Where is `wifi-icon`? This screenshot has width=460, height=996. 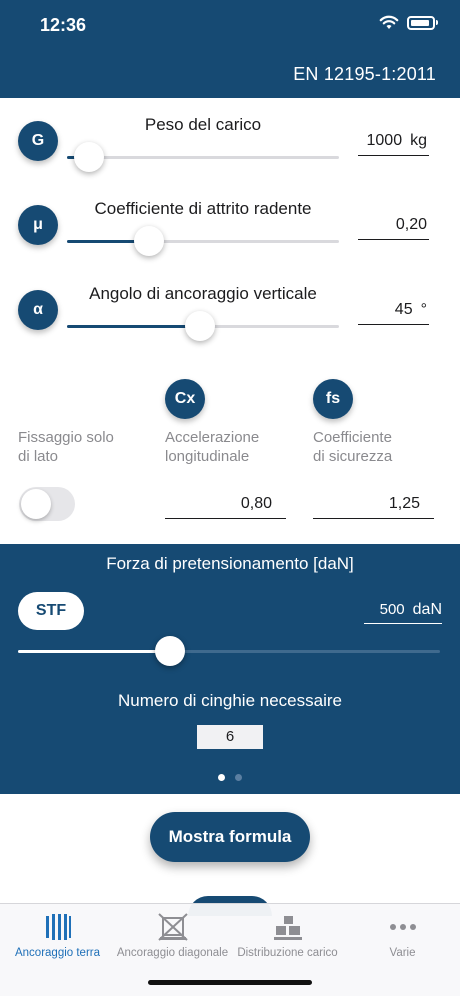 wifi-icon is located at coordinates (389, 22).